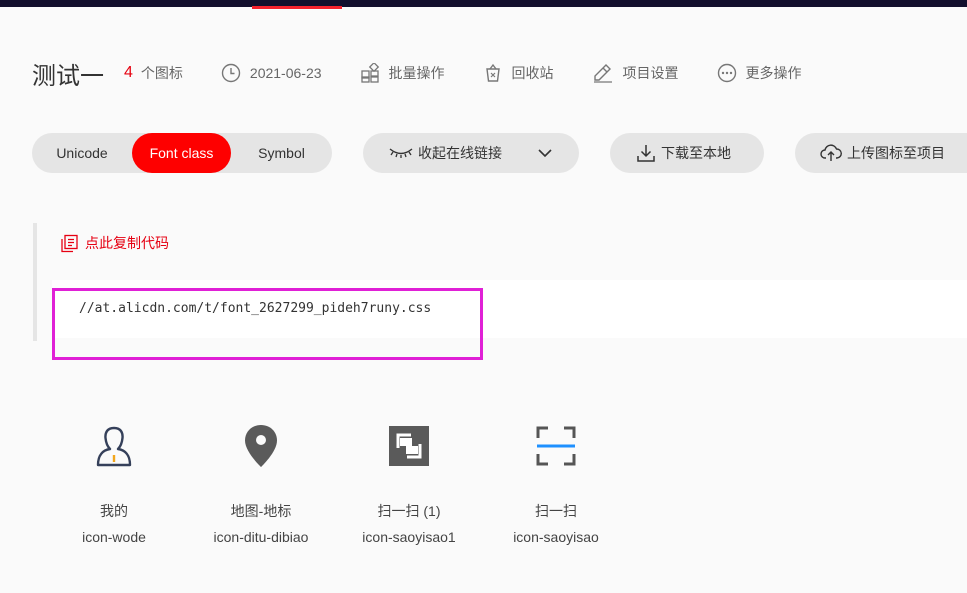 This screenshot has width=967, height=593. I want to click on icon-card-saoyisao: 扫一扫 icon-saoyisao, so click(556, 482).